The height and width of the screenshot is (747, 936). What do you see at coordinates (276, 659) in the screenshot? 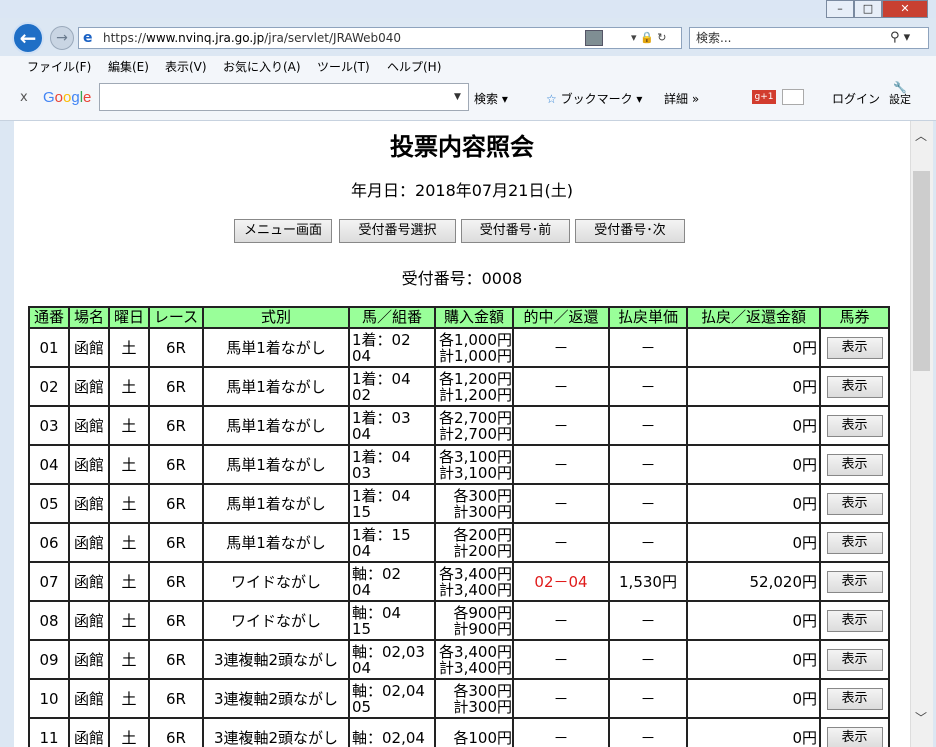
I see `cell-type: 3連複軸2頭ながし` at bounding box center [276, 659].